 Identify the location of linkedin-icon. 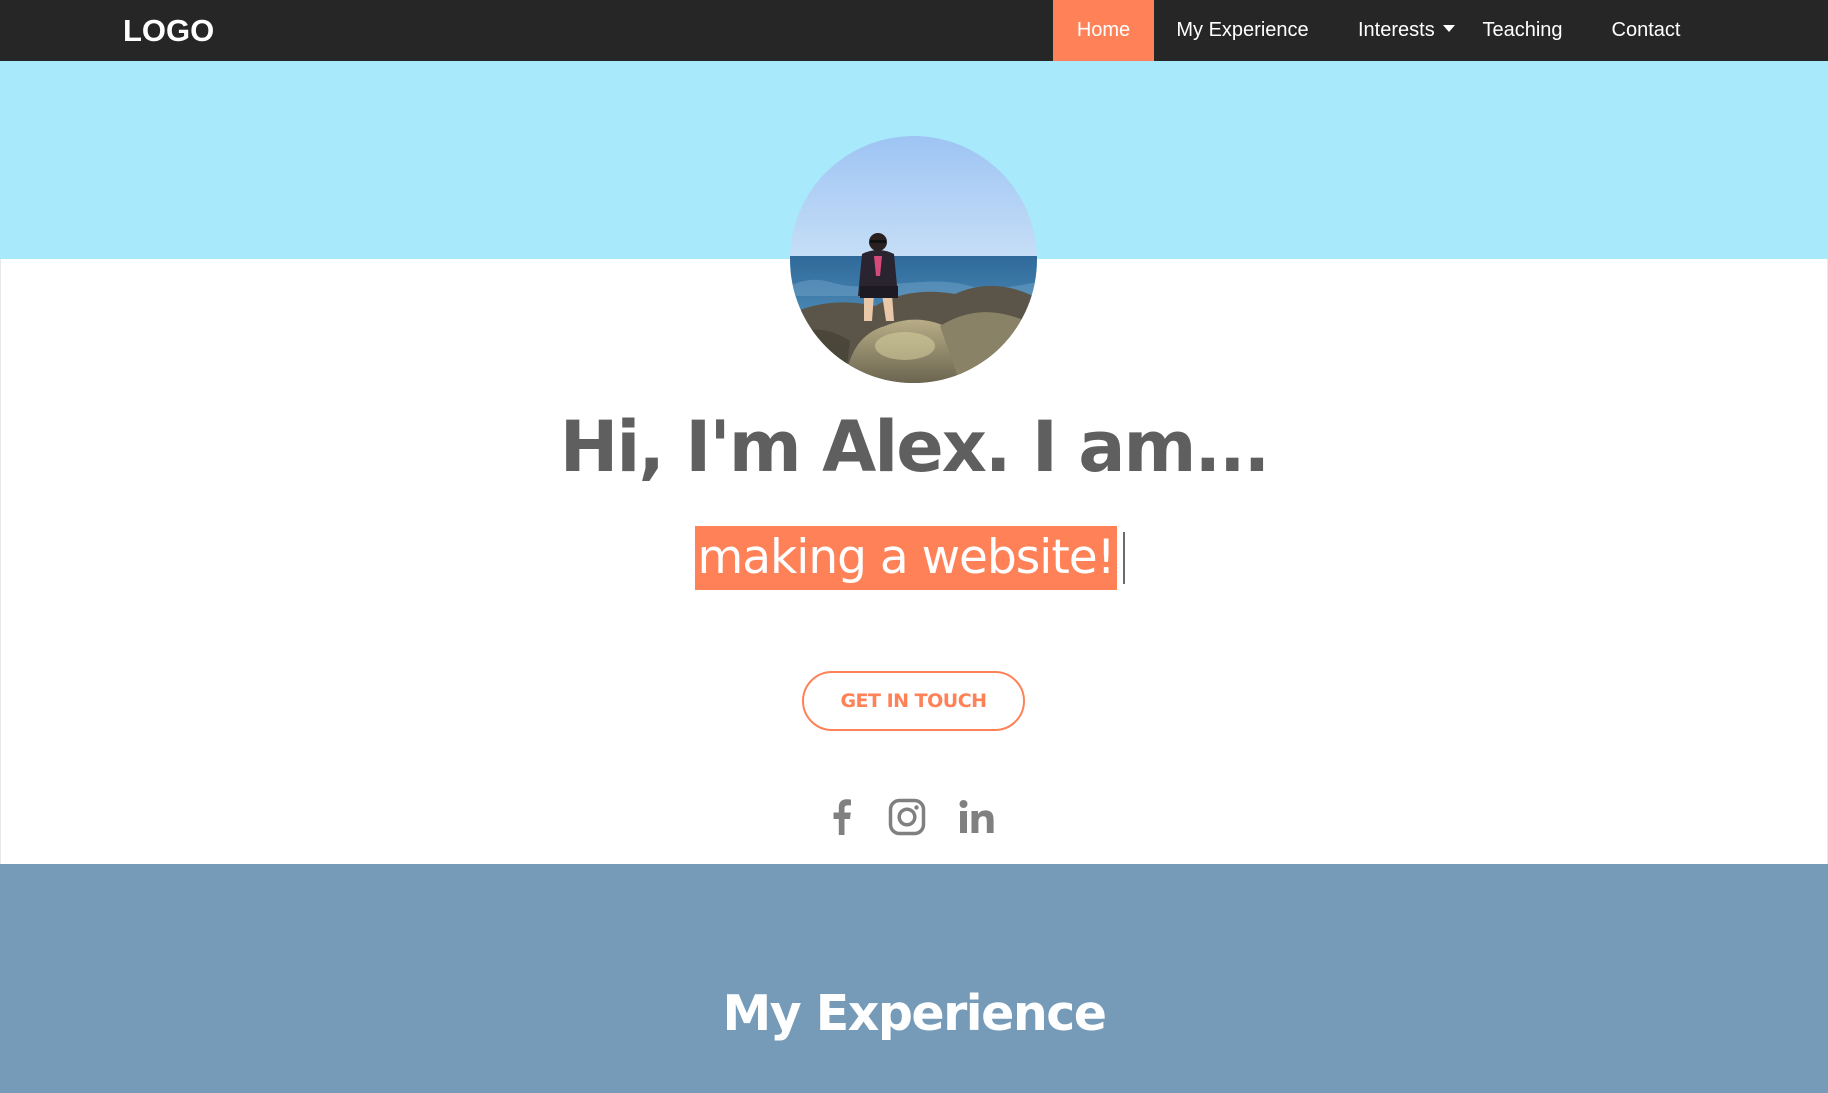
(977, 817).